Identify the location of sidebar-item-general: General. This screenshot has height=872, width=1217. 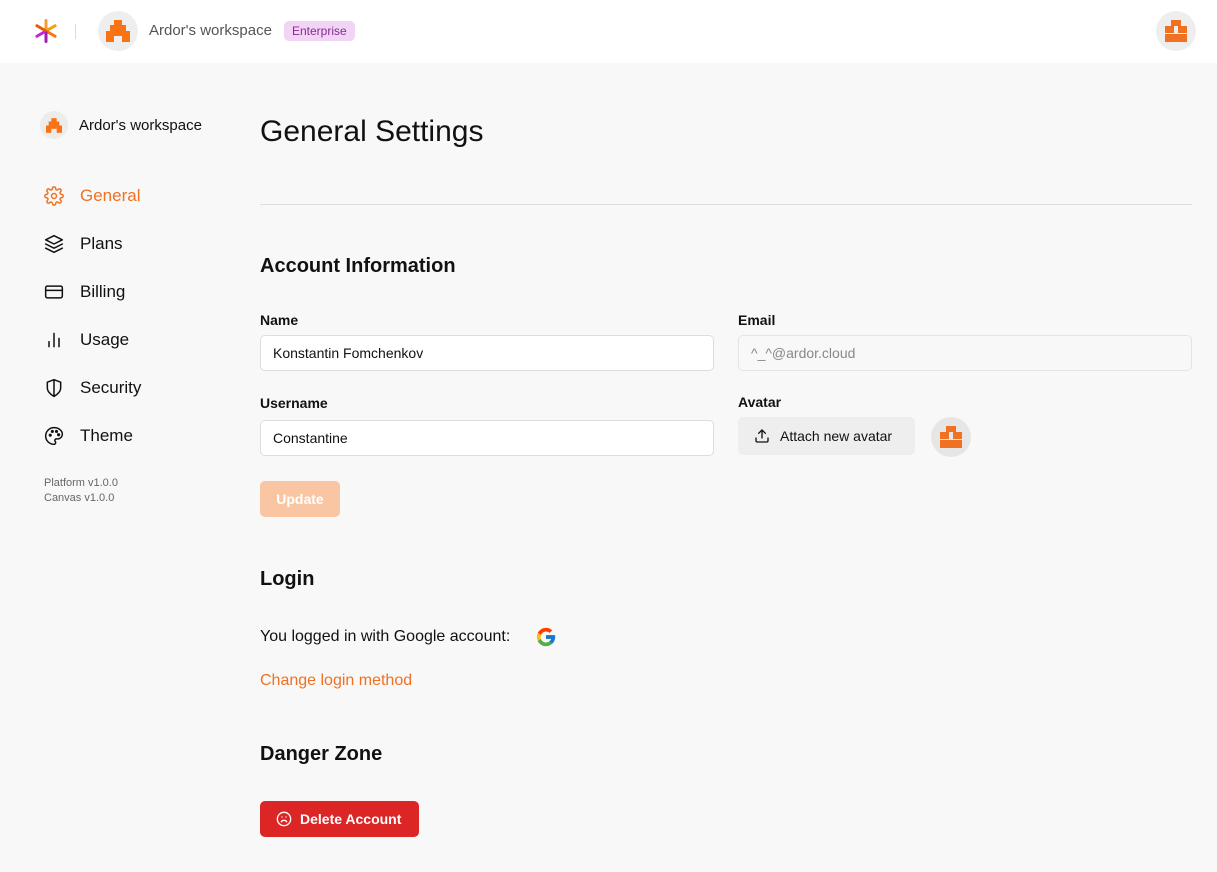
(134, 196).